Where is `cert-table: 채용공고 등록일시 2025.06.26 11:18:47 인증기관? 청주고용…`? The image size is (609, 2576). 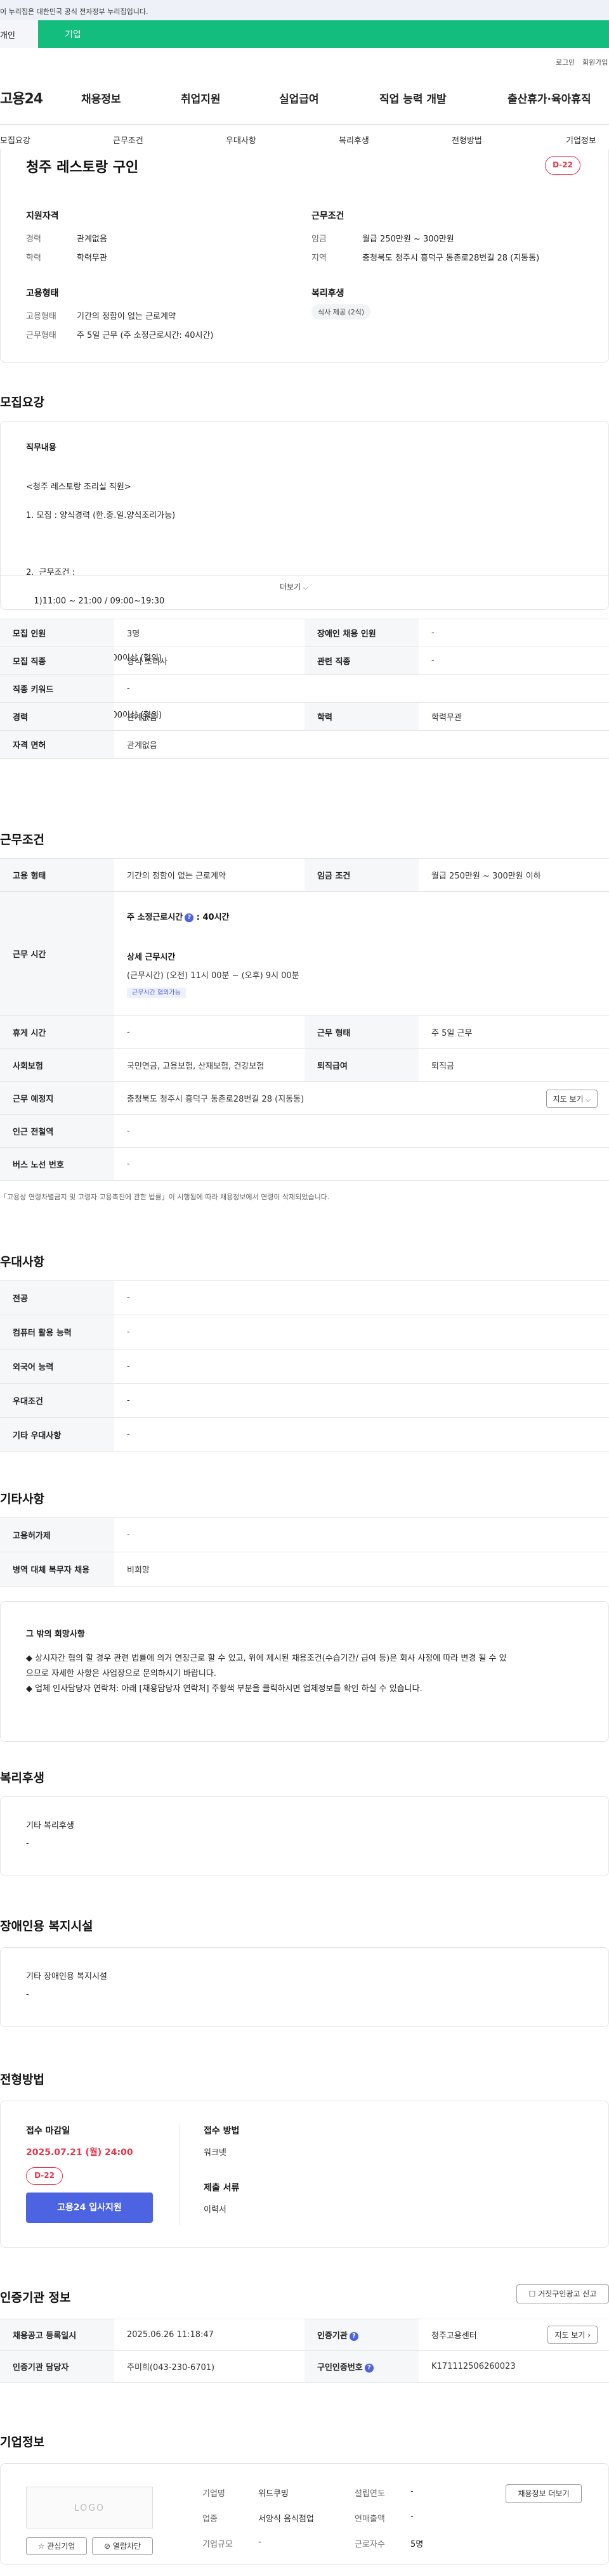 cert-table: 채용공고 등록일시 2025.06.26 11:18:47 인증기관? 청주고용… is located at coordinates (304, 2351).